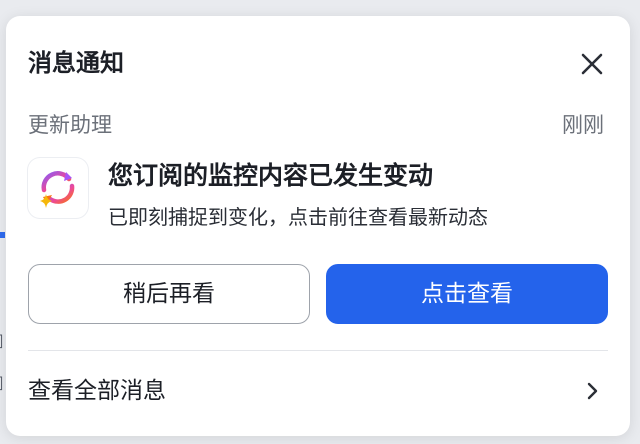  Describe the element at coordinates (2, 235) in the screenshot. I see `background-accent` at that location.